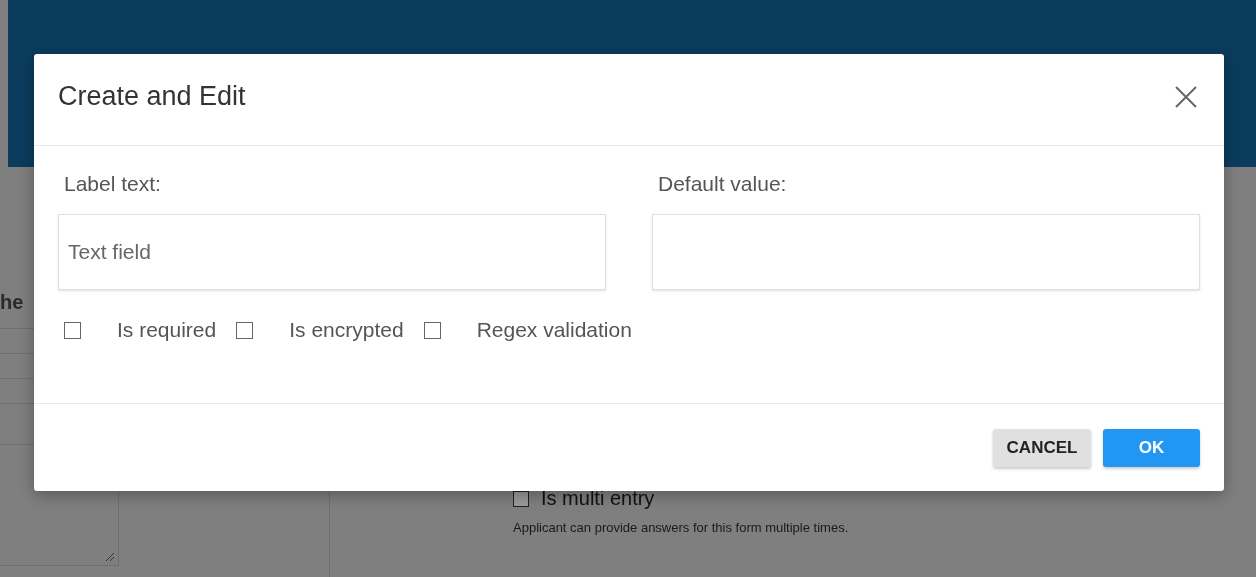  What do you see at coordinates (926, 252) in the screenshot?
I see `input-field` at bounding box center [926, 252].